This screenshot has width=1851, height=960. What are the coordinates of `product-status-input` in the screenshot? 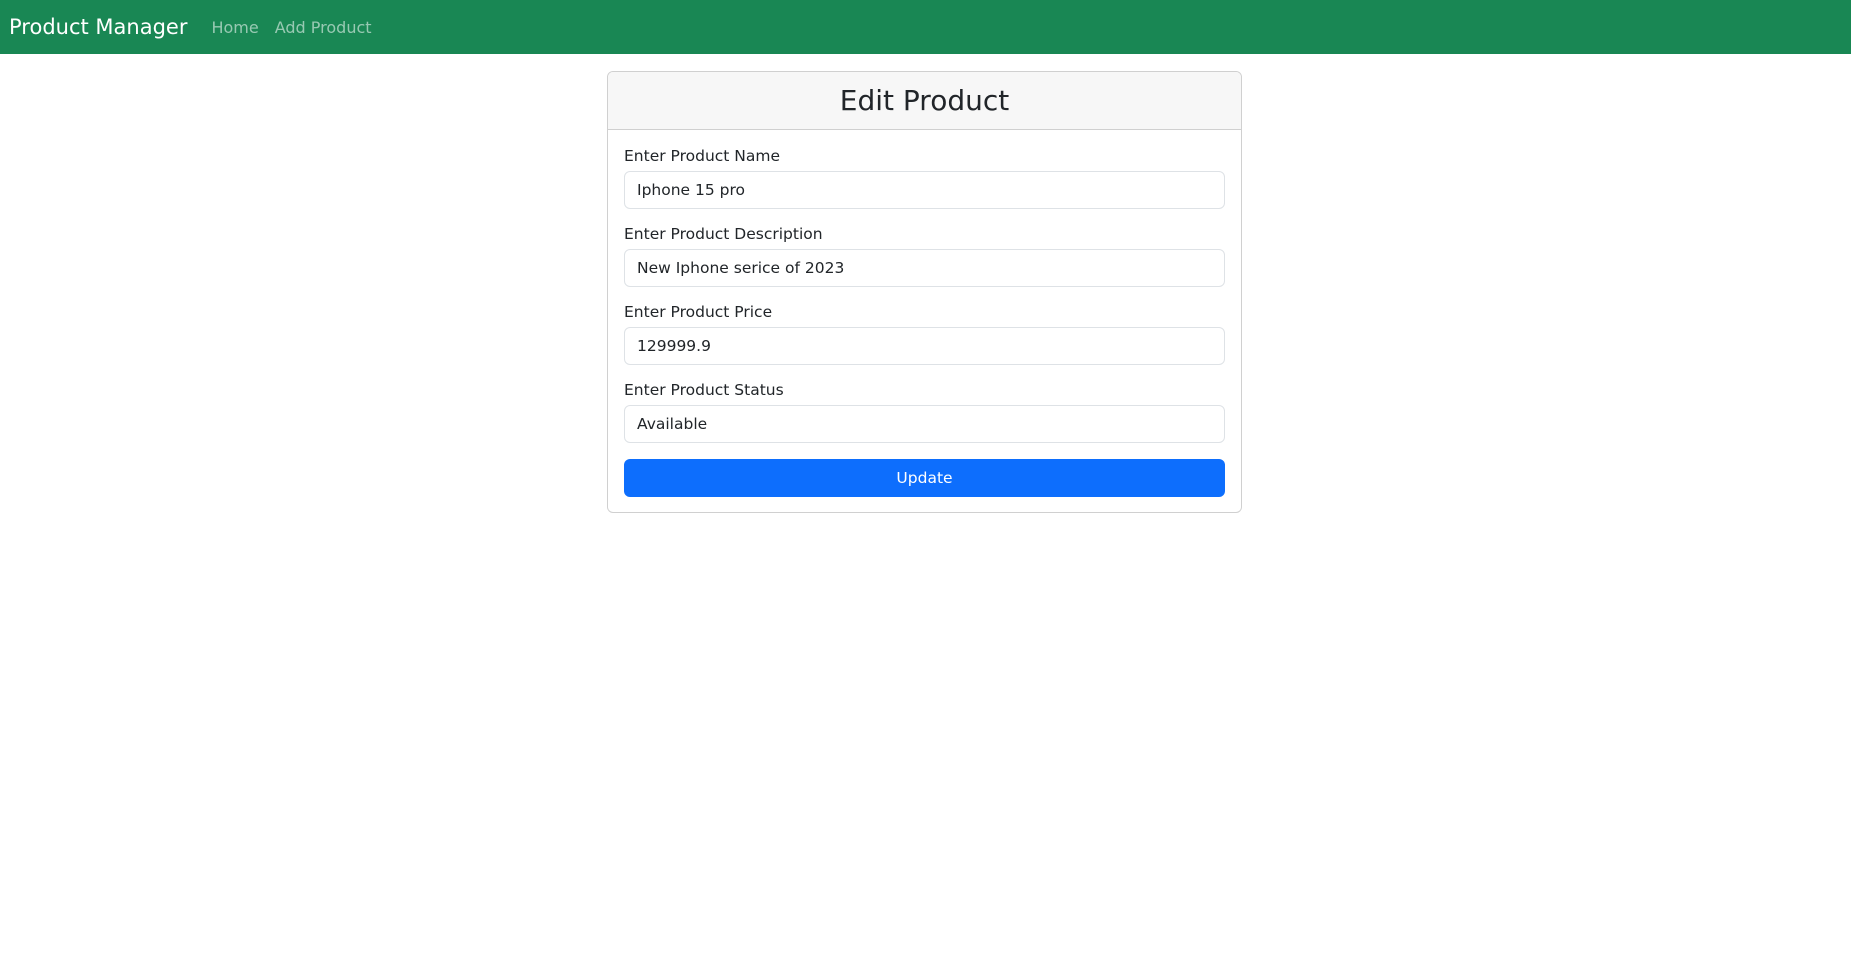 It's located at (924, 424).